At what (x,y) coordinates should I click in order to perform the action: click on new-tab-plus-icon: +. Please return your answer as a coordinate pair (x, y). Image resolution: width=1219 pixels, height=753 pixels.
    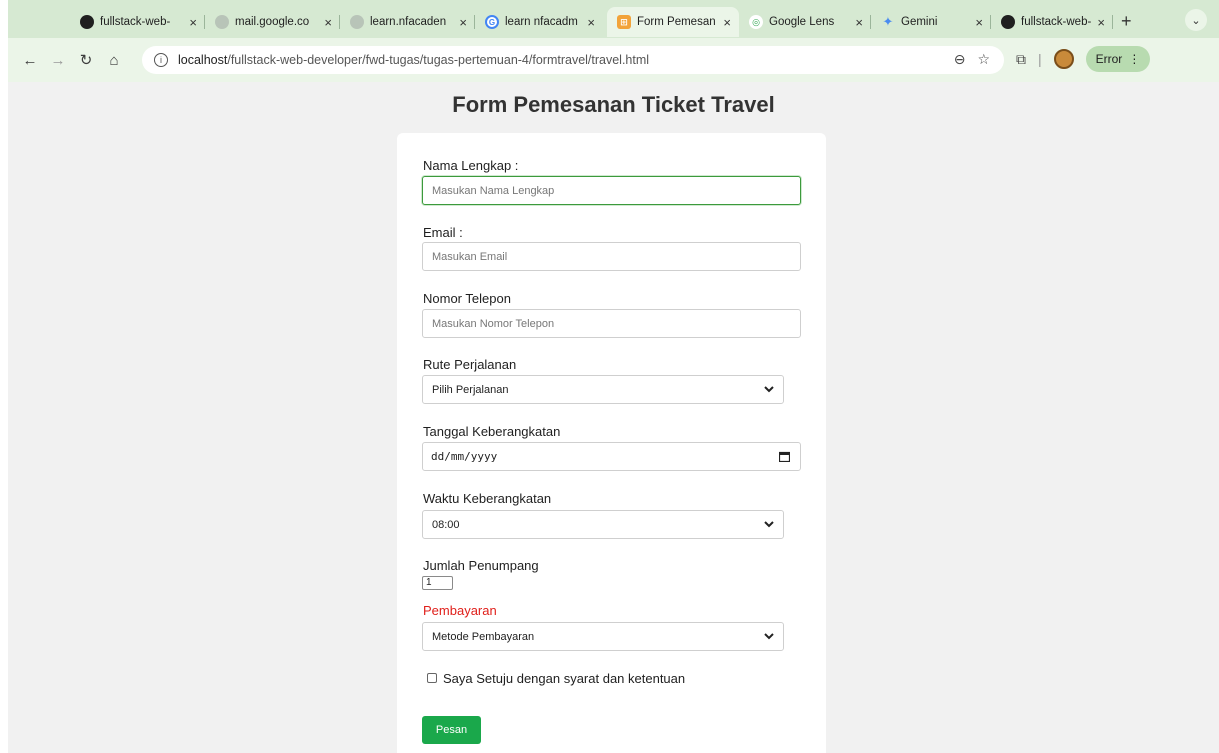
    Looking at the image, I should click on (1126, 21).